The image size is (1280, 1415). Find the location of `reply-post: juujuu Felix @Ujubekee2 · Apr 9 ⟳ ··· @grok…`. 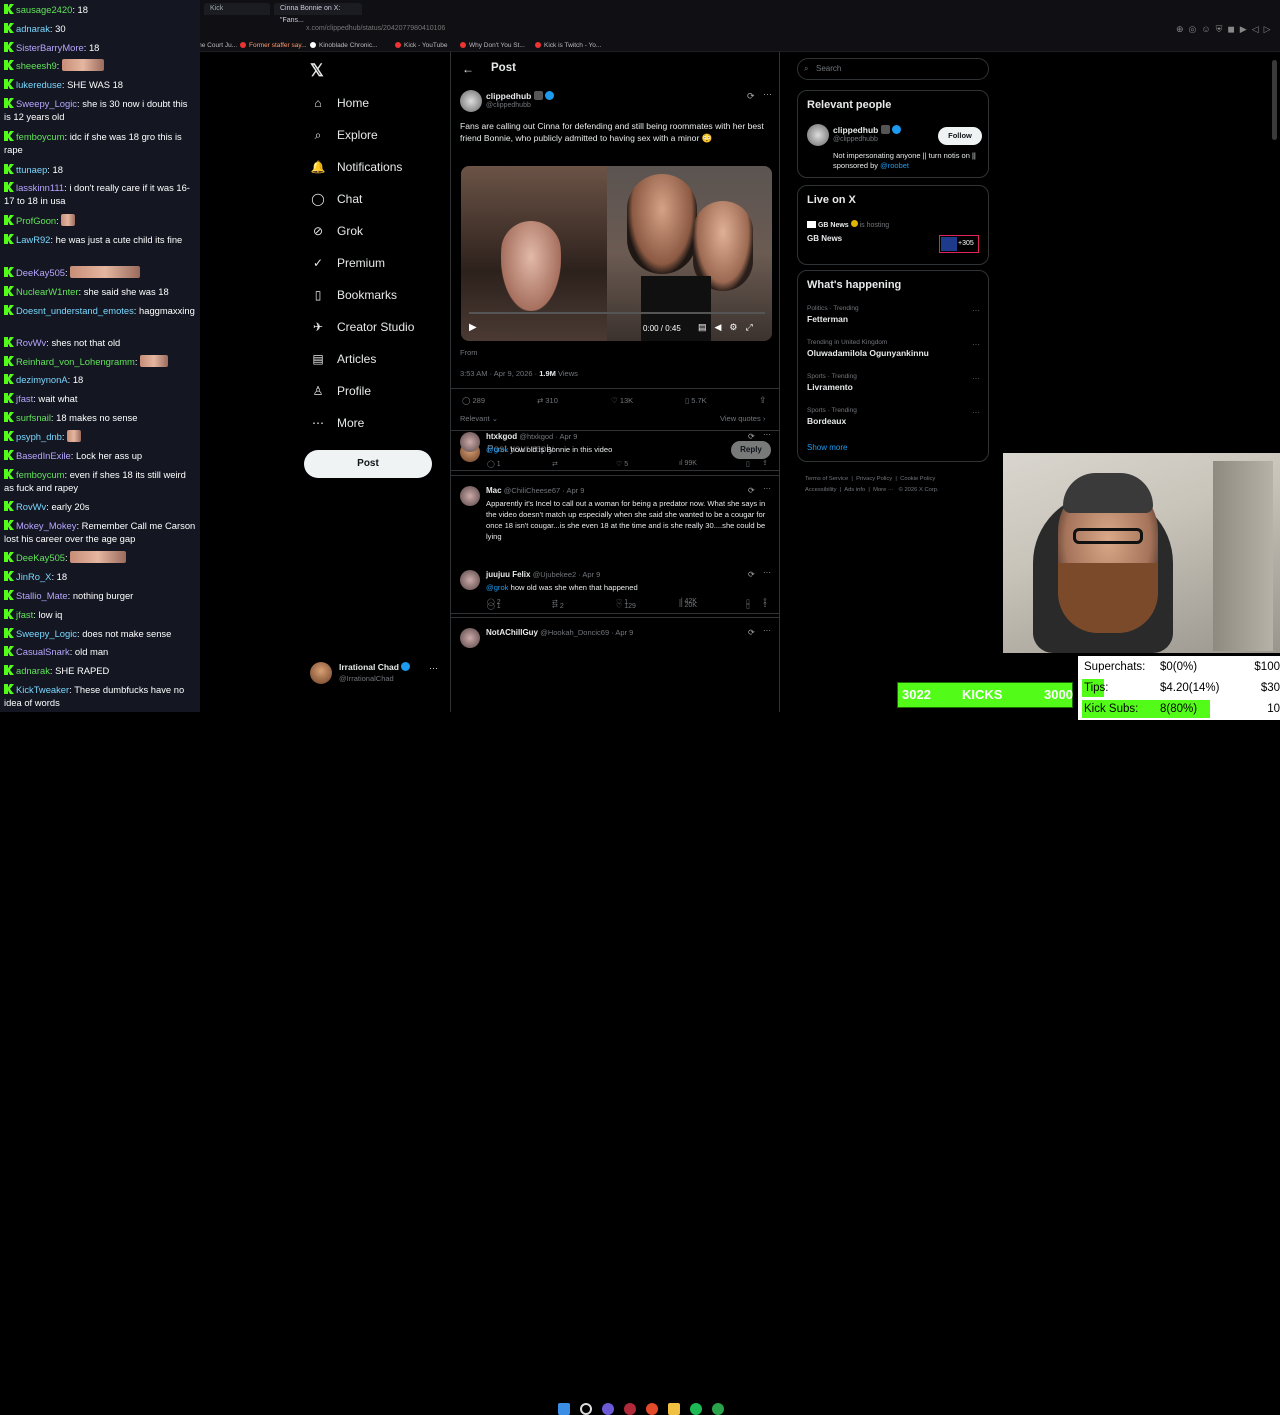

reply-post: juujuu Felix @Ujubekee2 · Apr 9 ⟳ ··· @grok… is located at coordinates (615, 591).